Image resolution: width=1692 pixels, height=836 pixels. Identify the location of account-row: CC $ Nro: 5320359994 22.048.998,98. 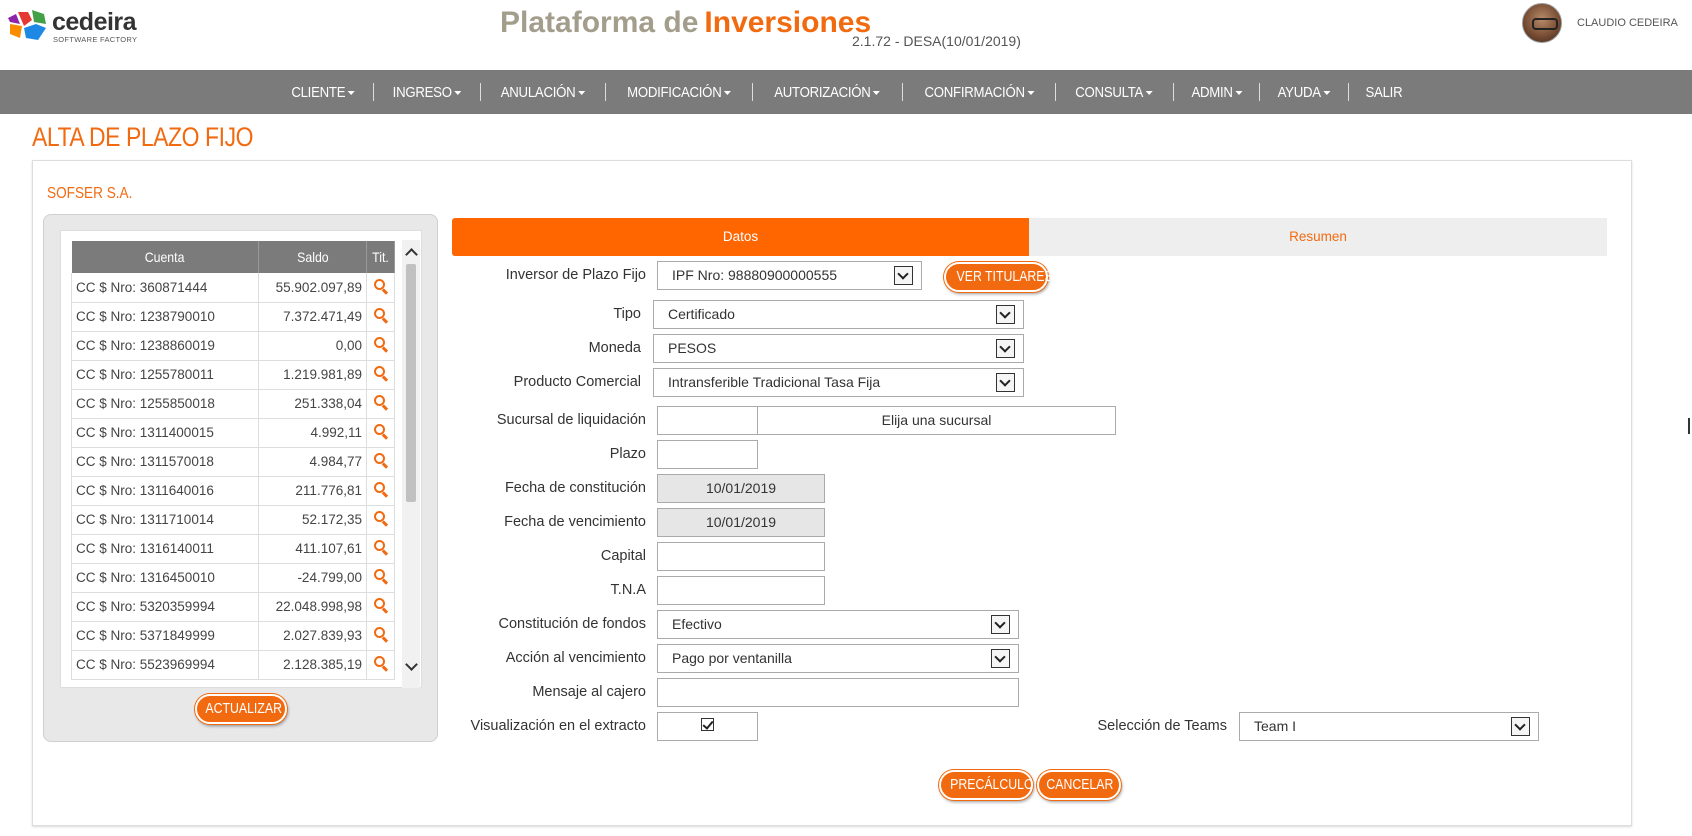
(233, 607).